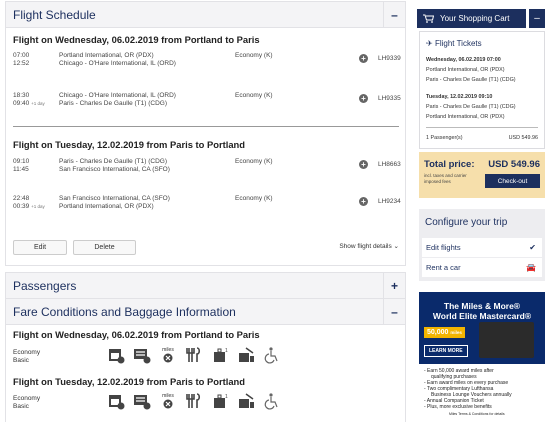 The width and height of the screenshot is (550, 422). What do you see at coordinates (482, 316) in the screenshot?
I see `ad-headline-2: World Elite Mastercard®` at bounding box center [482, 316].